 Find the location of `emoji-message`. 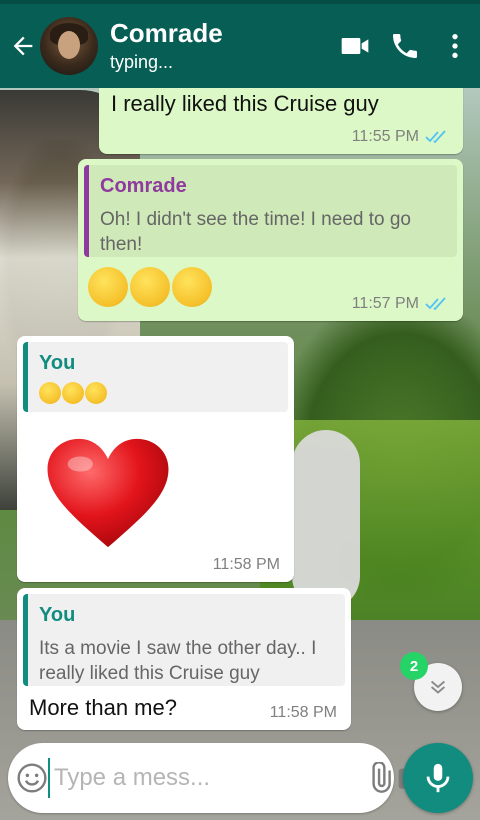

emoji-message is located at coordinates (150, 287).